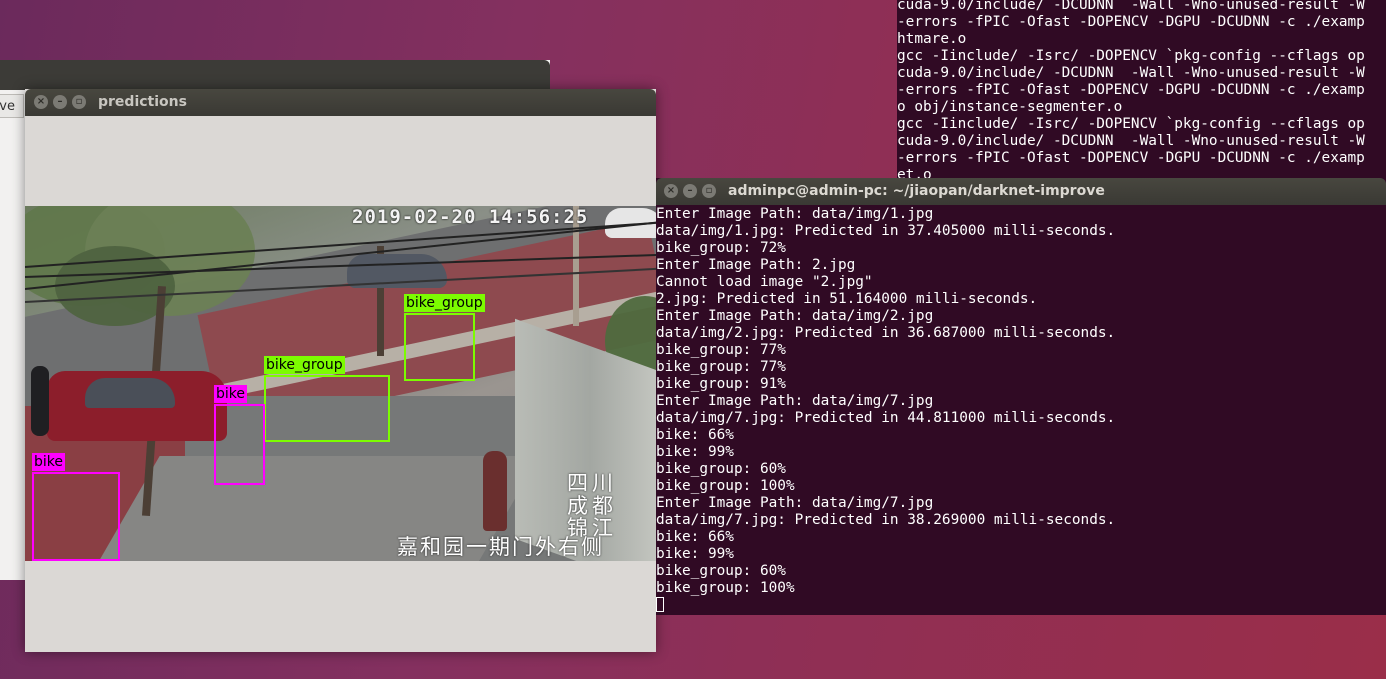 Image resolution: width=1386 pixels, height=679 pixels. Describe the element at coordinates (130, 393) in the screenshot. I see `car-window` at that location.